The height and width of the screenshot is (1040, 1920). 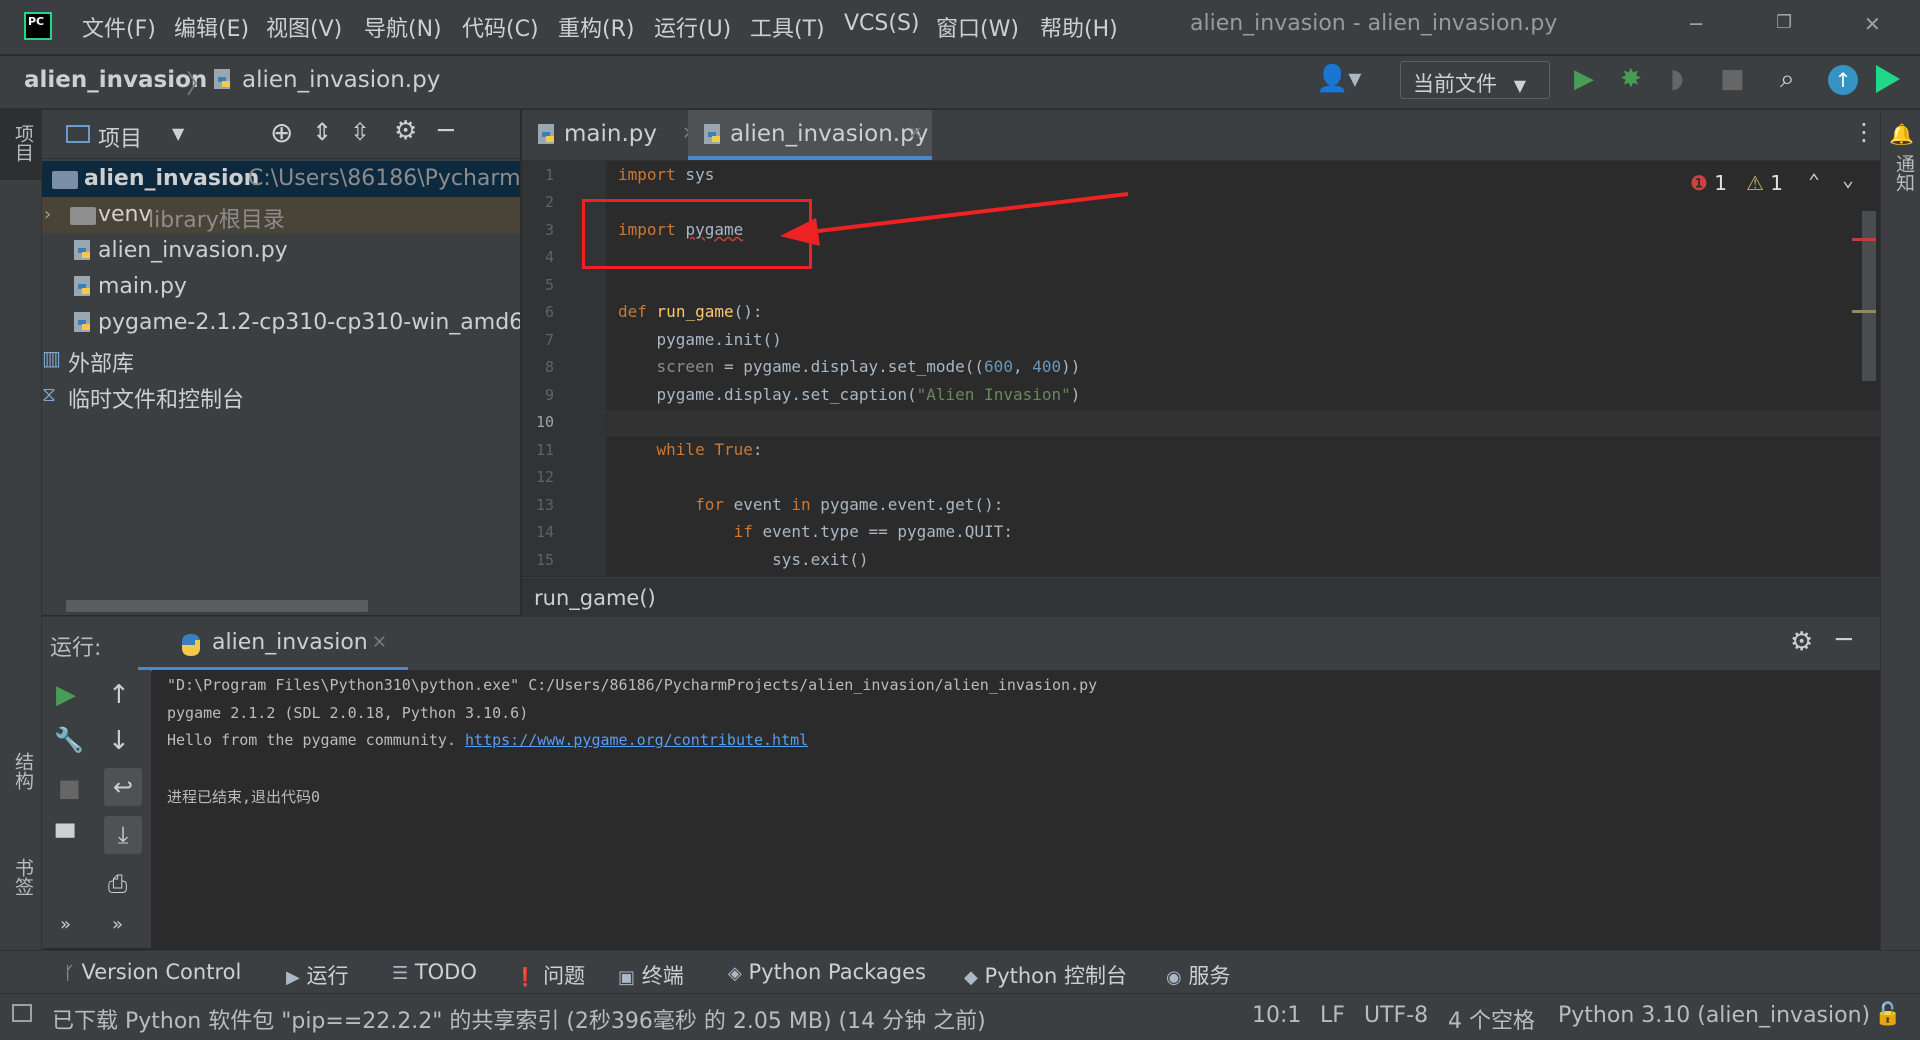 What do you see at coordinates (636, 740) in the screenshot?
I see `pygame-contribute-link: https://www.pygame.org/contribute.html` at bounding box center [636, 740].